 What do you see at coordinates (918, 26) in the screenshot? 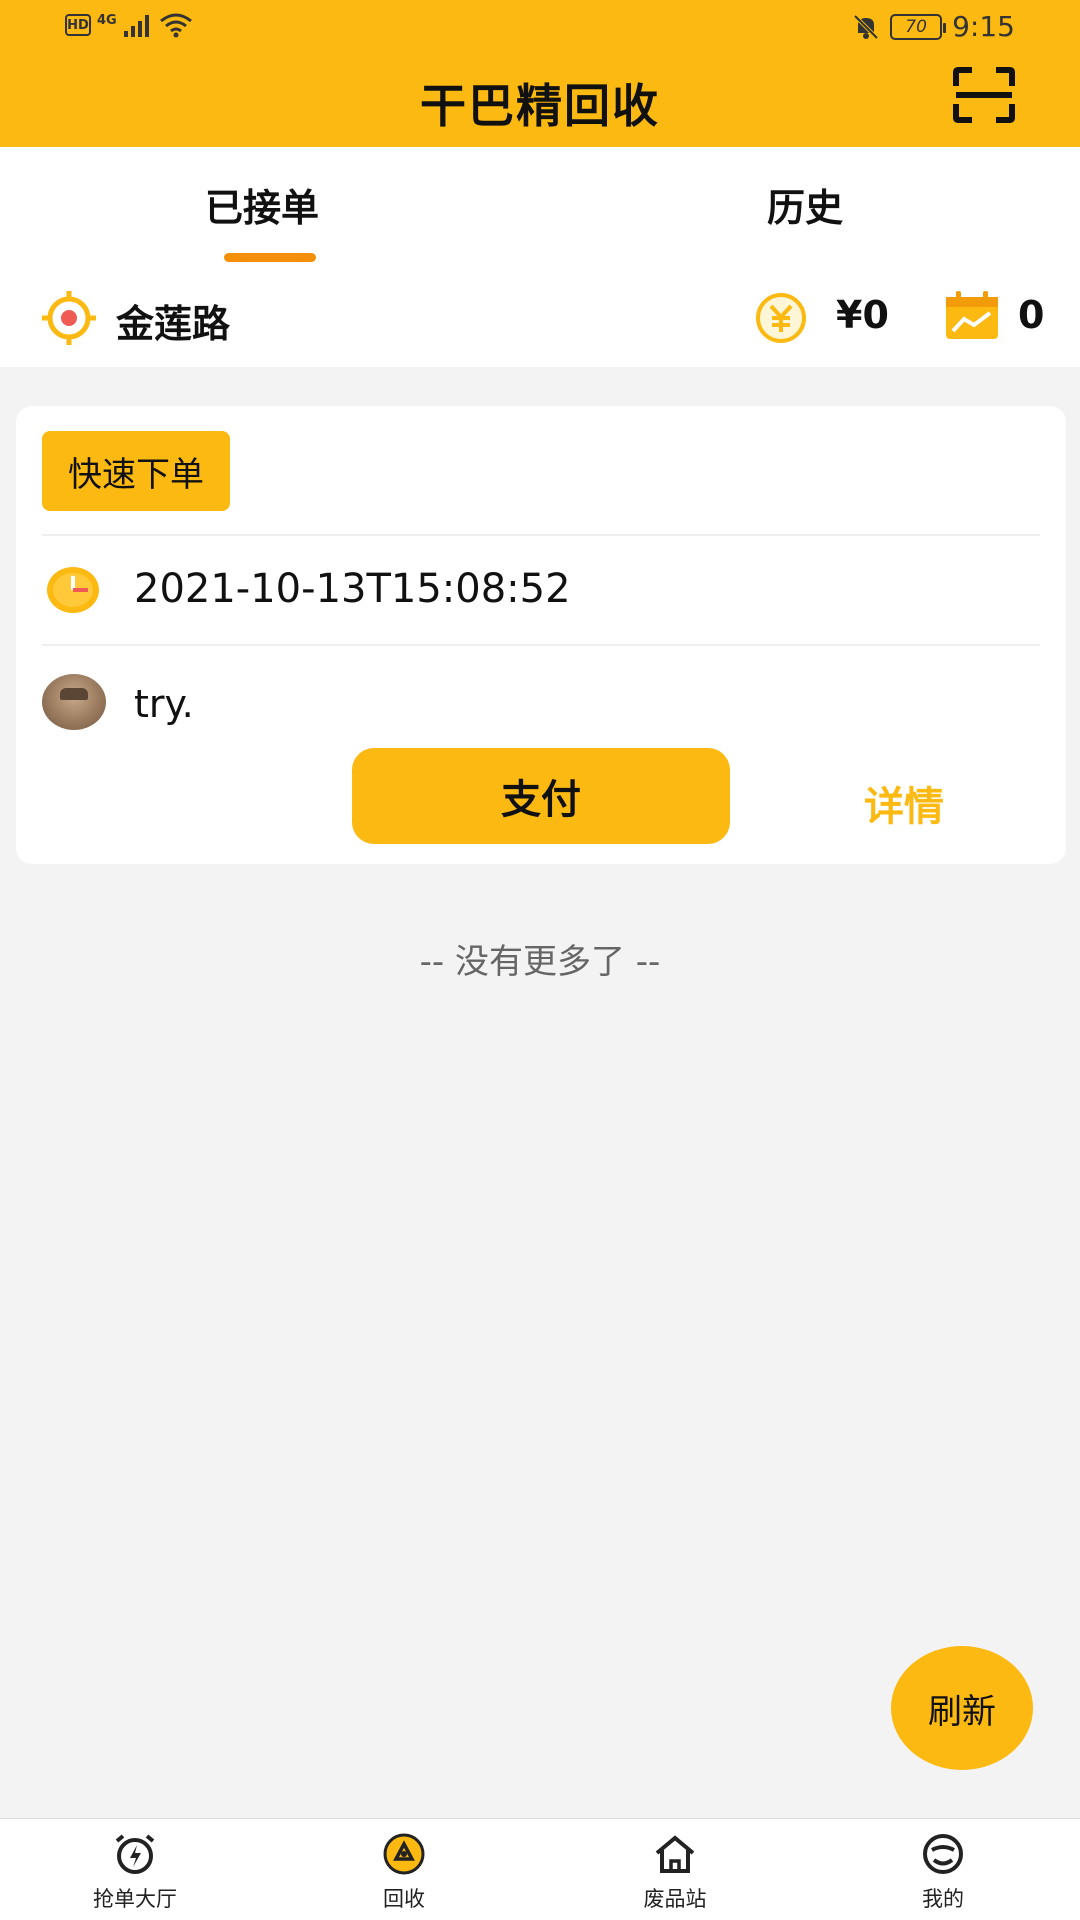
I see `battery-indicator: 70` at bounding box center [918, 26].